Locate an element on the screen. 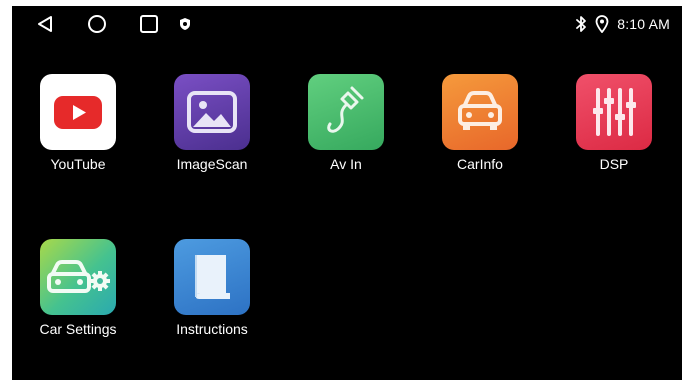 This screenshot has height=382, width=688. app-car-settings: Car Settings is located at coordinates (74, 299).